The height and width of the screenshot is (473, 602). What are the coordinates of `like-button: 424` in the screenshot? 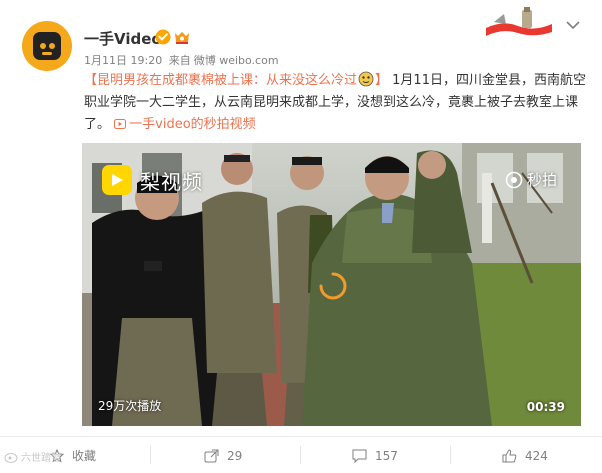 It's located at (525, 455).